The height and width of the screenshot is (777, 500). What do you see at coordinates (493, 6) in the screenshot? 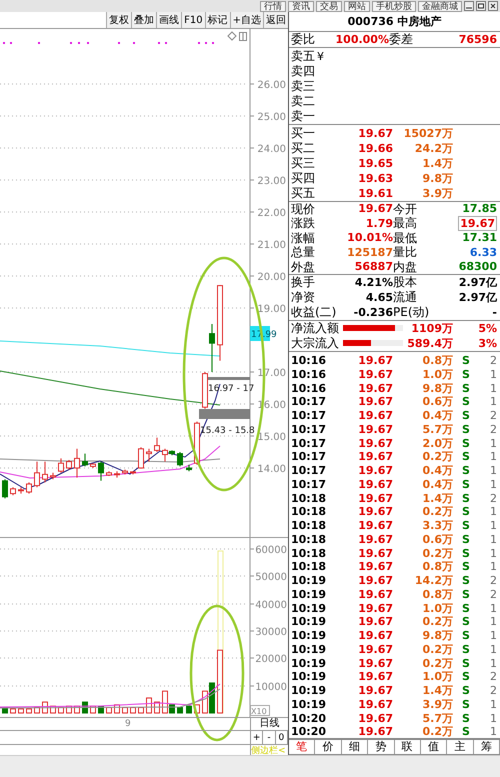
I see `close-icon` at bounding box center [493, 6].